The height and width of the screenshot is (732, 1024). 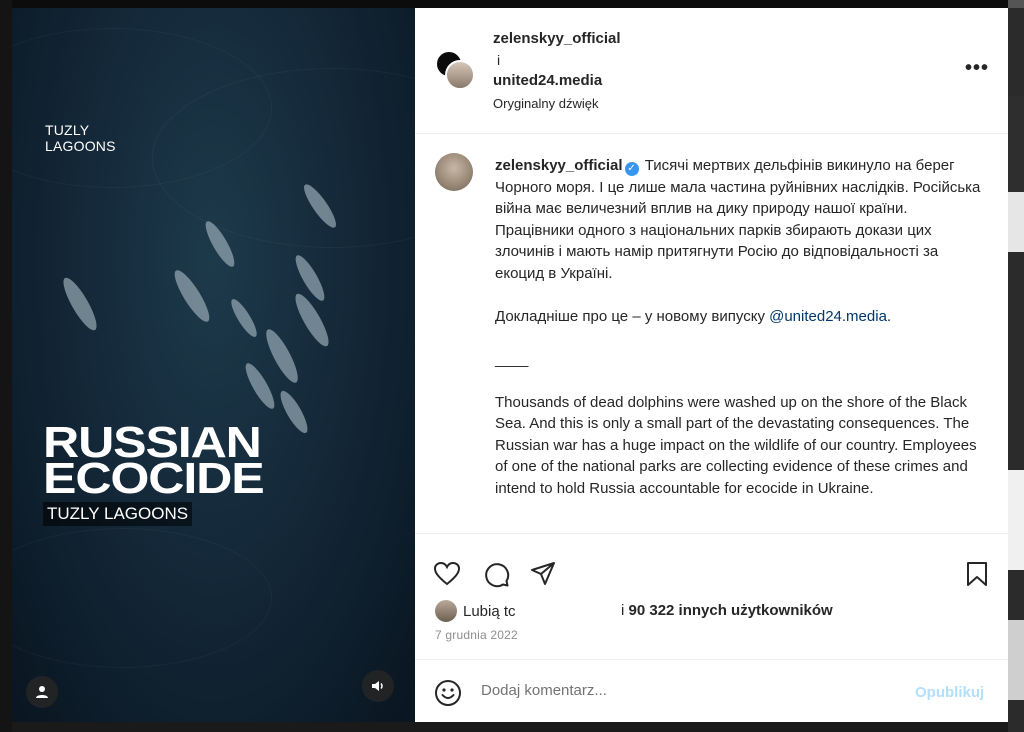 I want to click on speaker-icon, so click(x=377, y=686).